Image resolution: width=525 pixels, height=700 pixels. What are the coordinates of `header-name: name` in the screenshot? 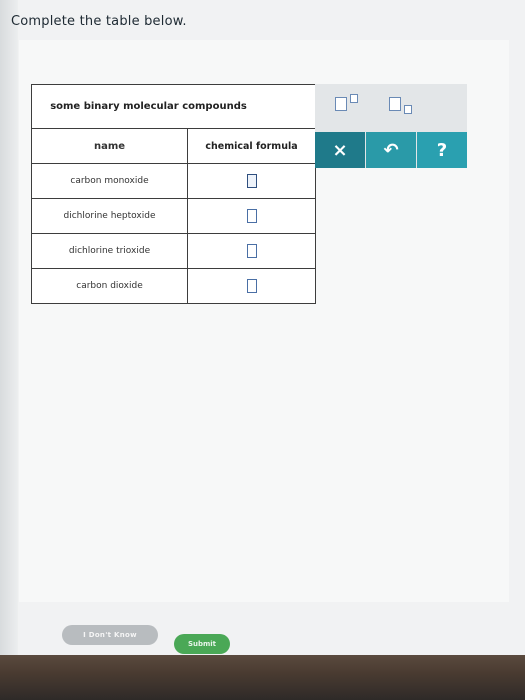 It's located at (110, 146).